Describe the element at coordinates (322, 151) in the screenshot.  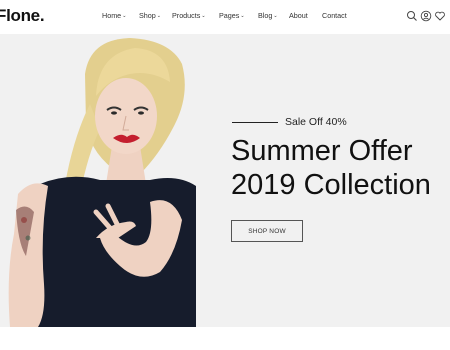
I see `hero-title-line1: Summer Offer` at that location.